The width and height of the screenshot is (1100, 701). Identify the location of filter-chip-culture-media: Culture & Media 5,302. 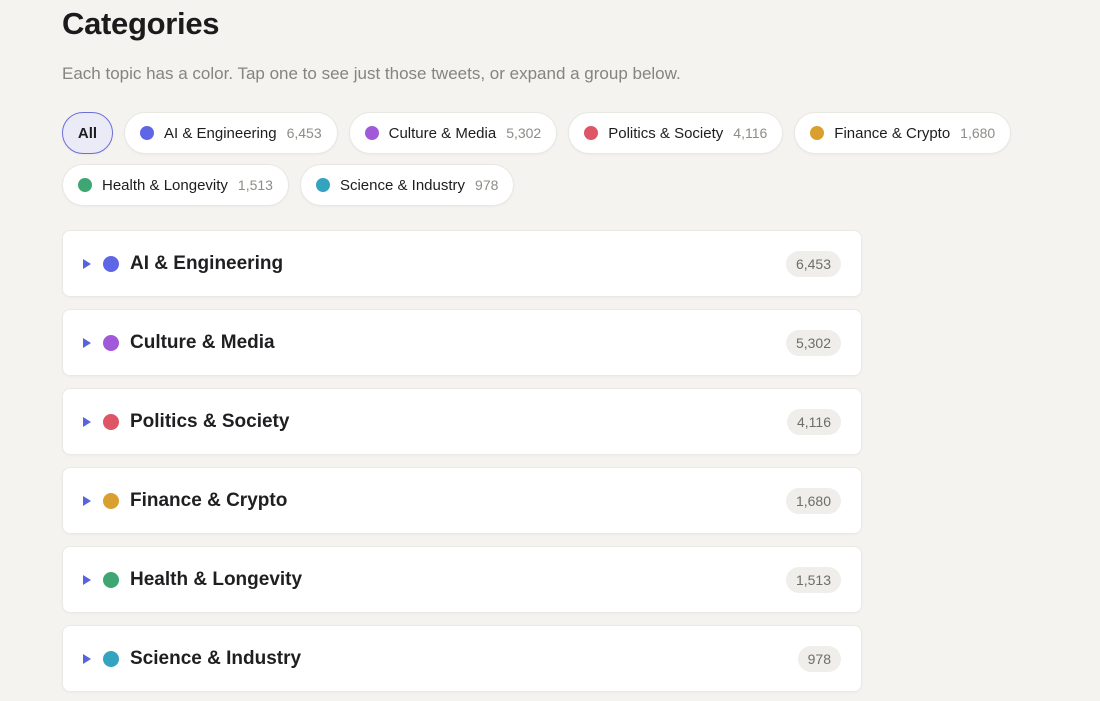
(453, 133).